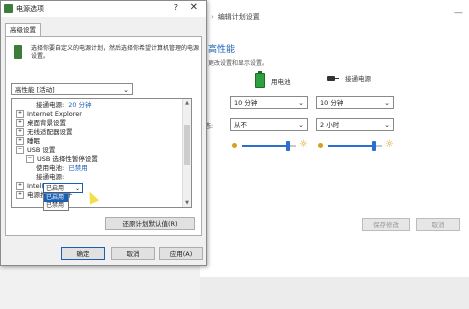  What do you see at coordinates (187, 103) in the screenshot?
I see `scroll-up-icon: ▲` at bounding box center [187, 103].